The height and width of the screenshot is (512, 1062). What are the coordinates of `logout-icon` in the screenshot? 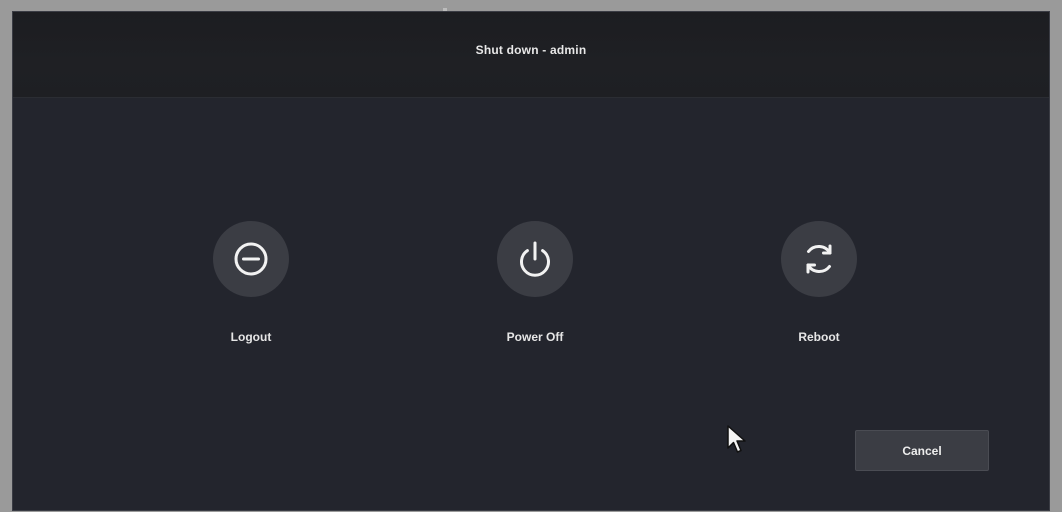 It's located at (251, 259).